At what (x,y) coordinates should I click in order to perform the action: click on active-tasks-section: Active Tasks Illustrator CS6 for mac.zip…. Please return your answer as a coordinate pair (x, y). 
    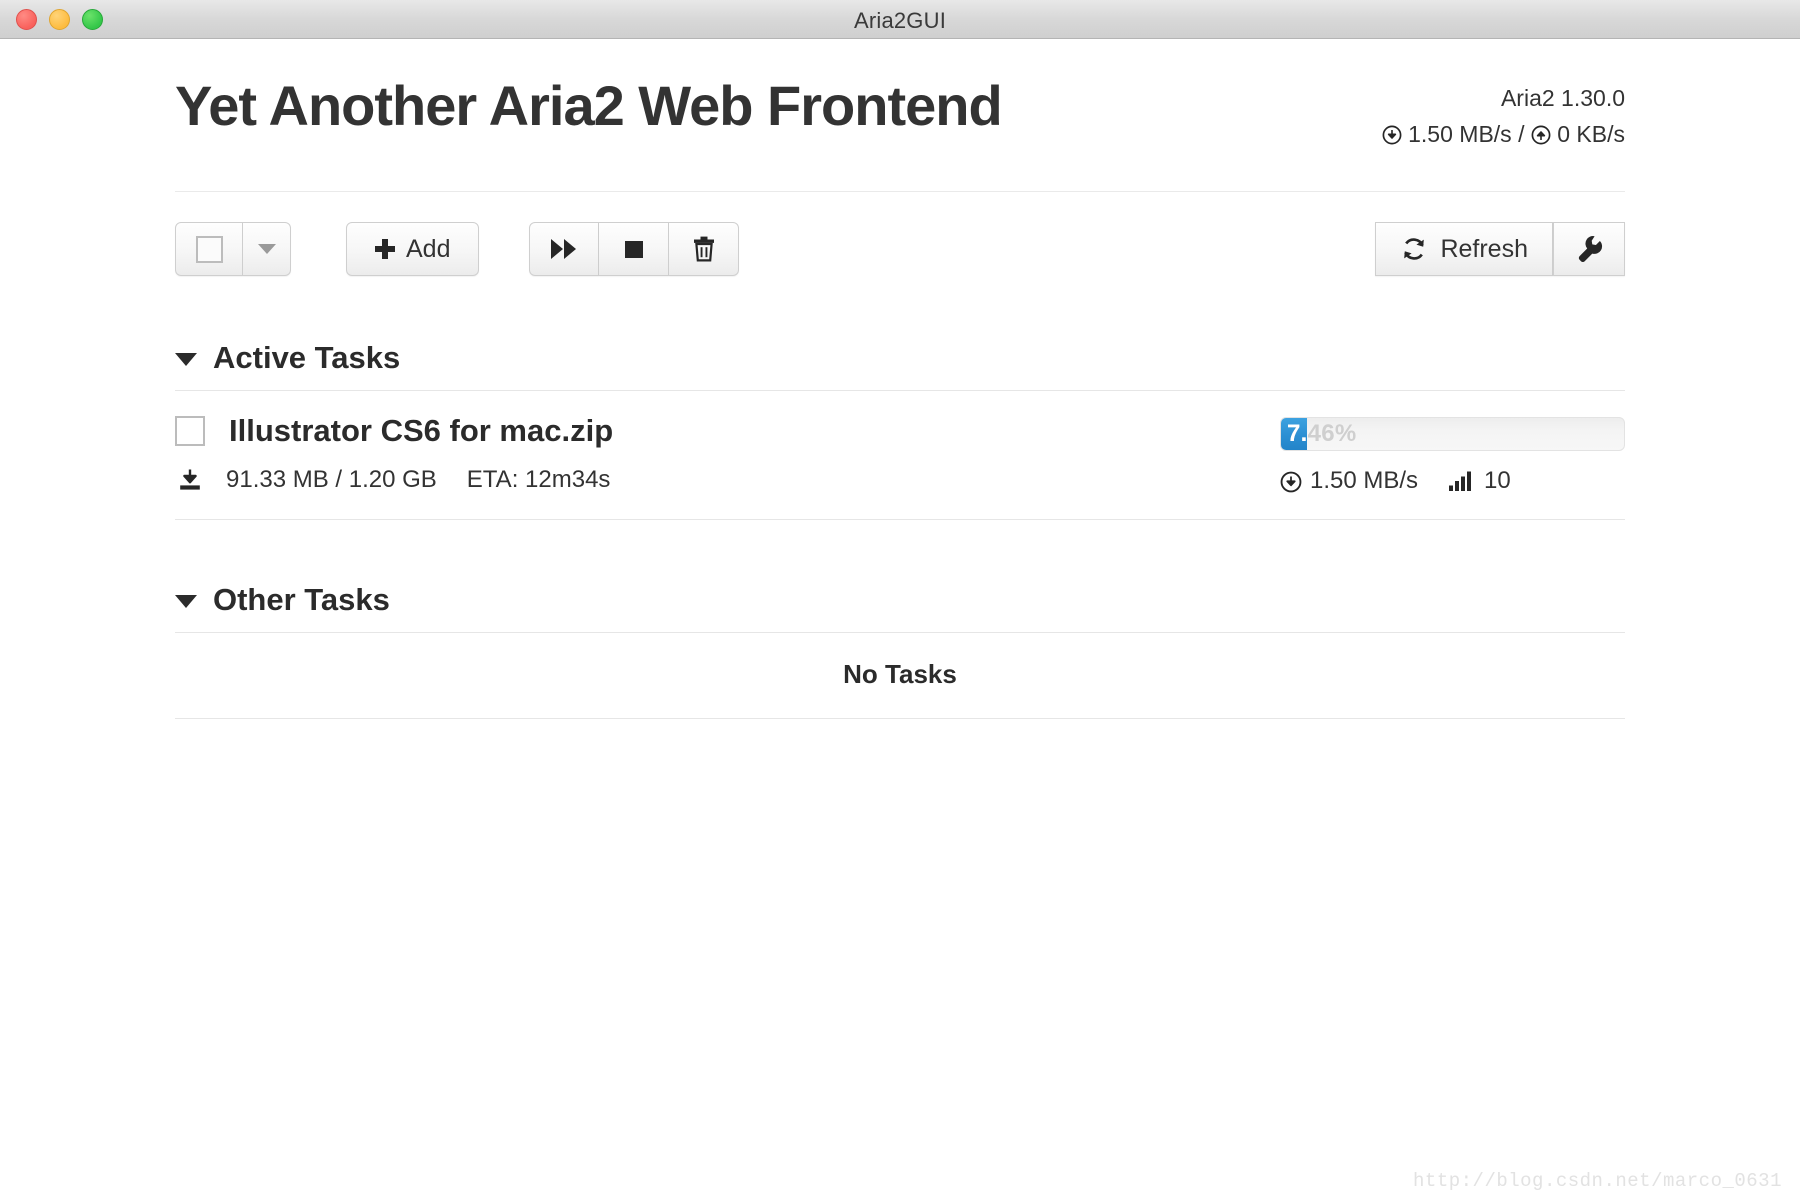
    Looking at the image, I should click on (900, 430).